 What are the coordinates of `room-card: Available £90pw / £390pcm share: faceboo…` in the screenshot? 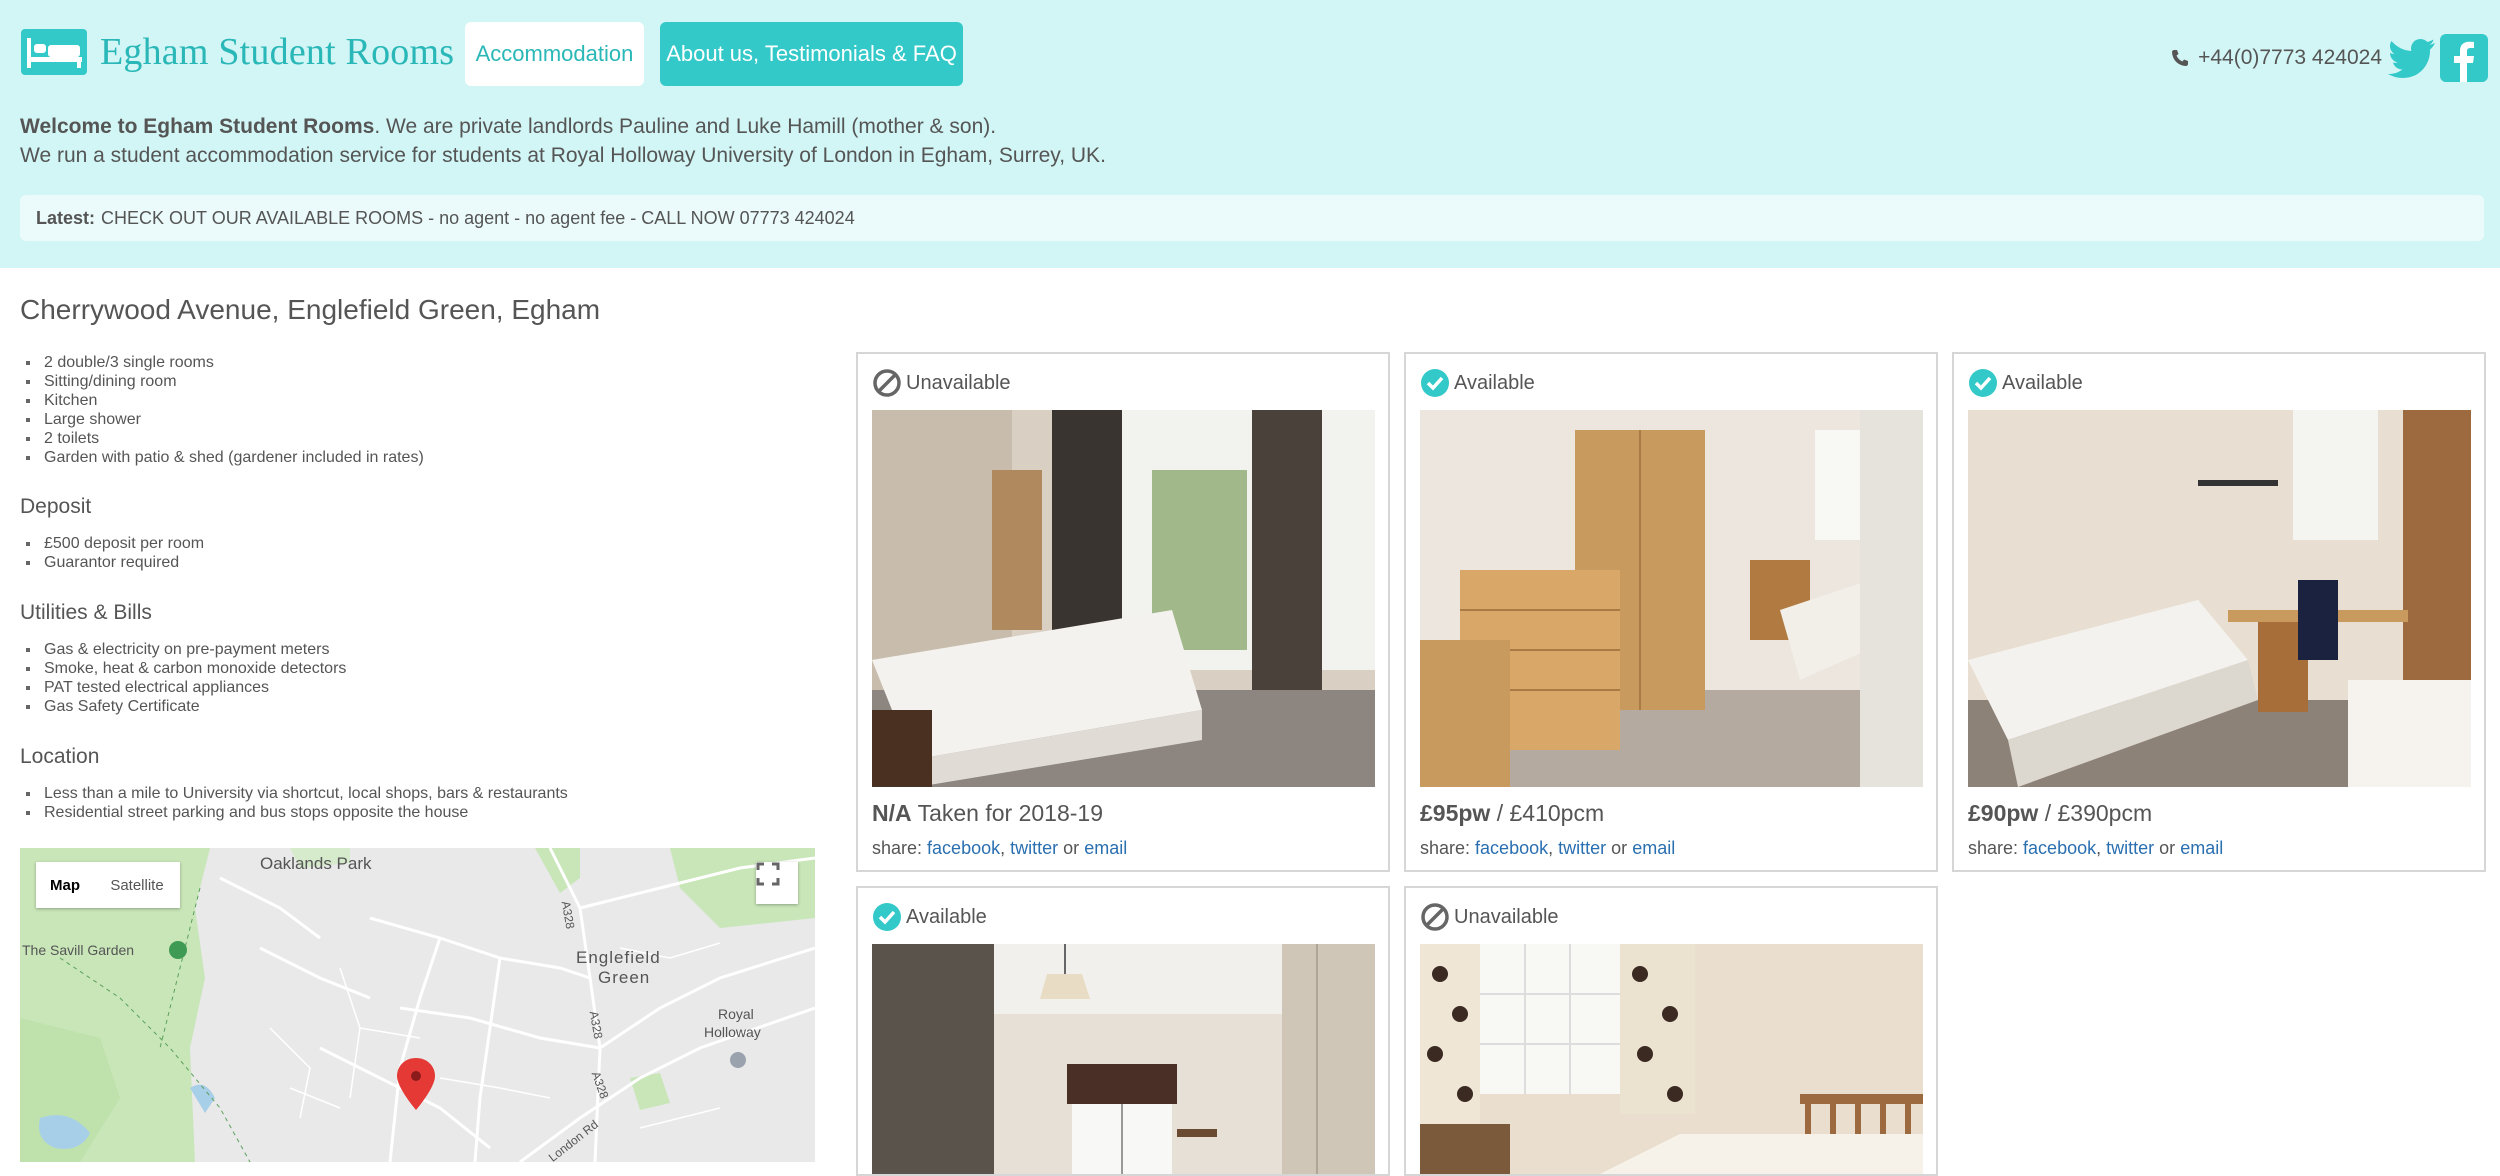 It's located at (2219, 612).